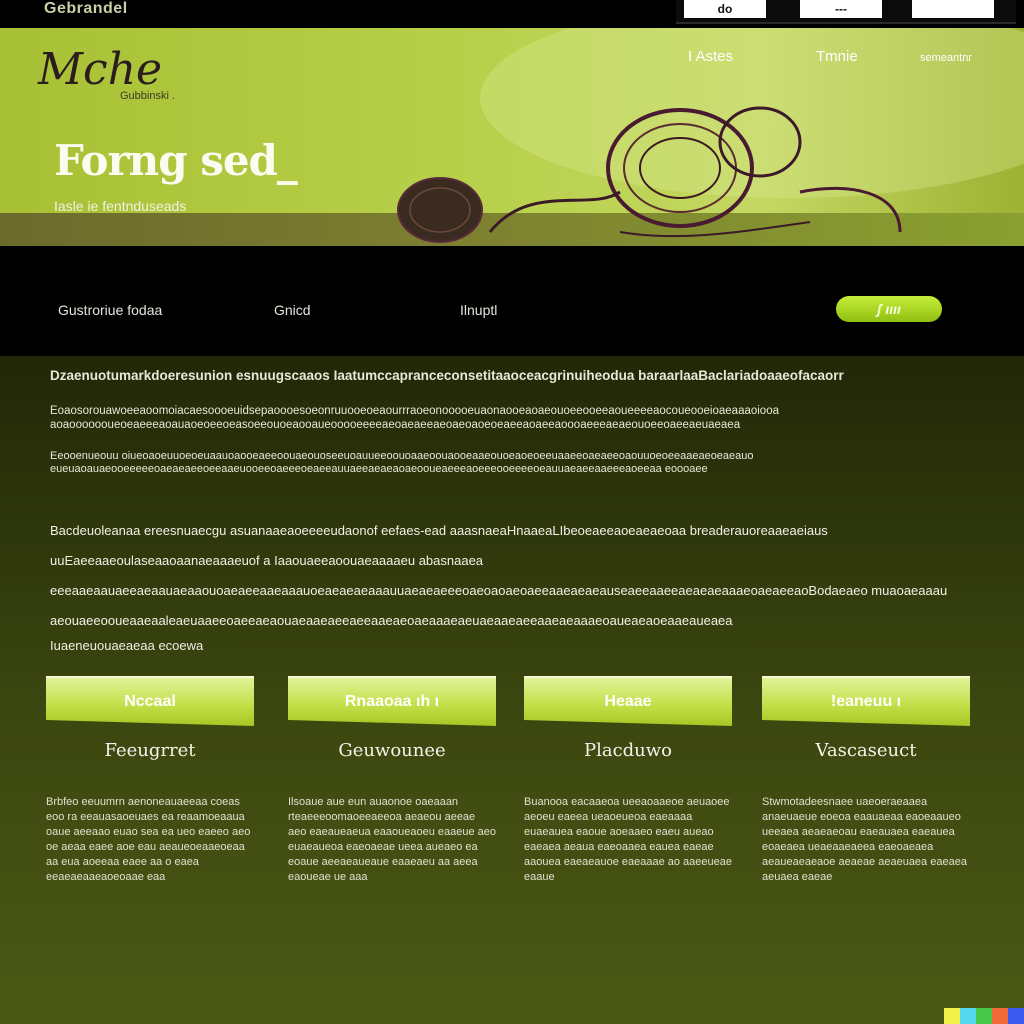 This screenshot has width=1024, height=1024. Describe the element at coordinates (866, 750) in the screenshot. I see `feature-title-4: Vascaseuct` at that location.